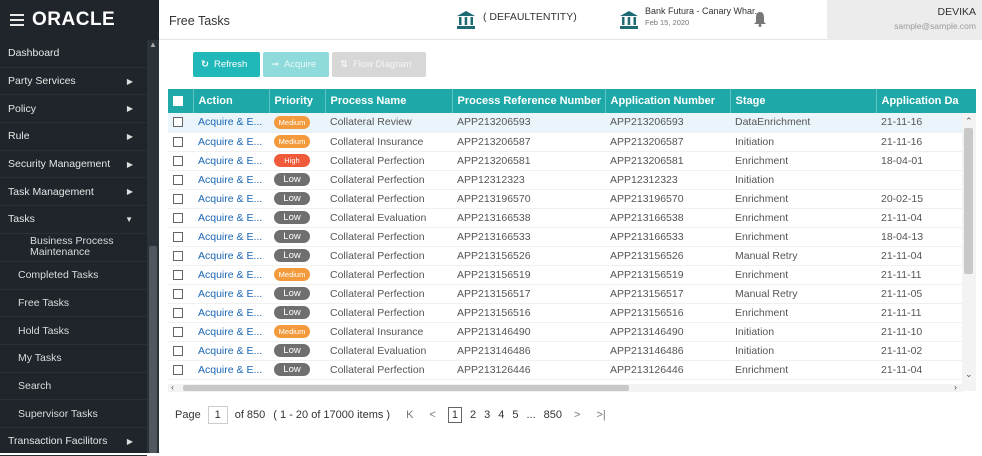 This screenshot has width=982, height=456. I want to click on last-page-icon: >|, so click(600, 415).